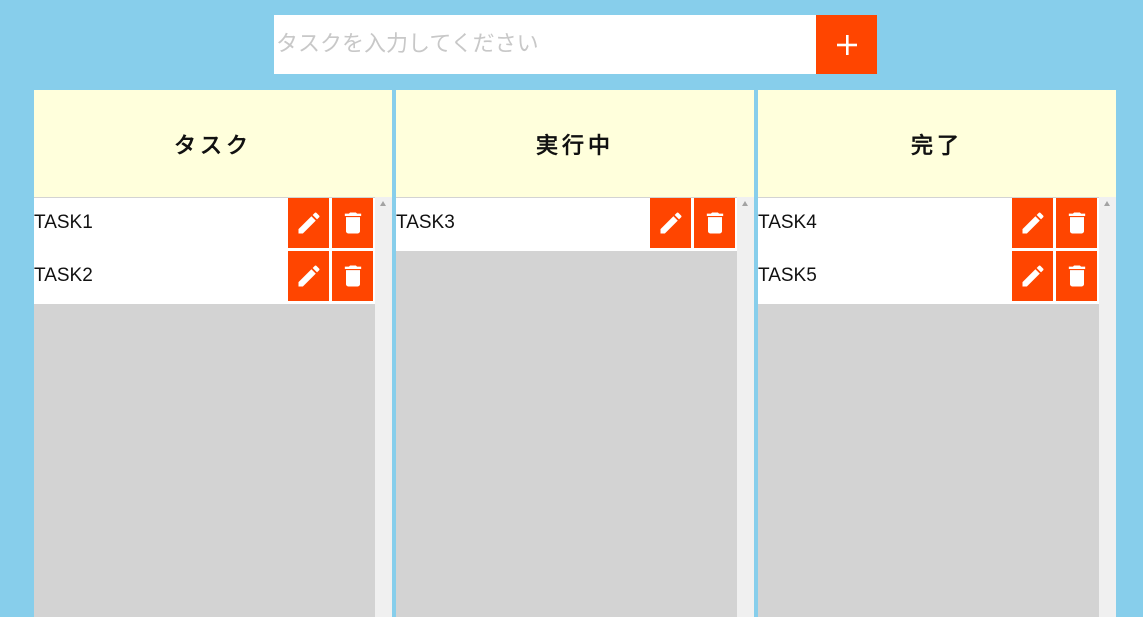  I want to click on column-header: 完了, so click(937, 143).